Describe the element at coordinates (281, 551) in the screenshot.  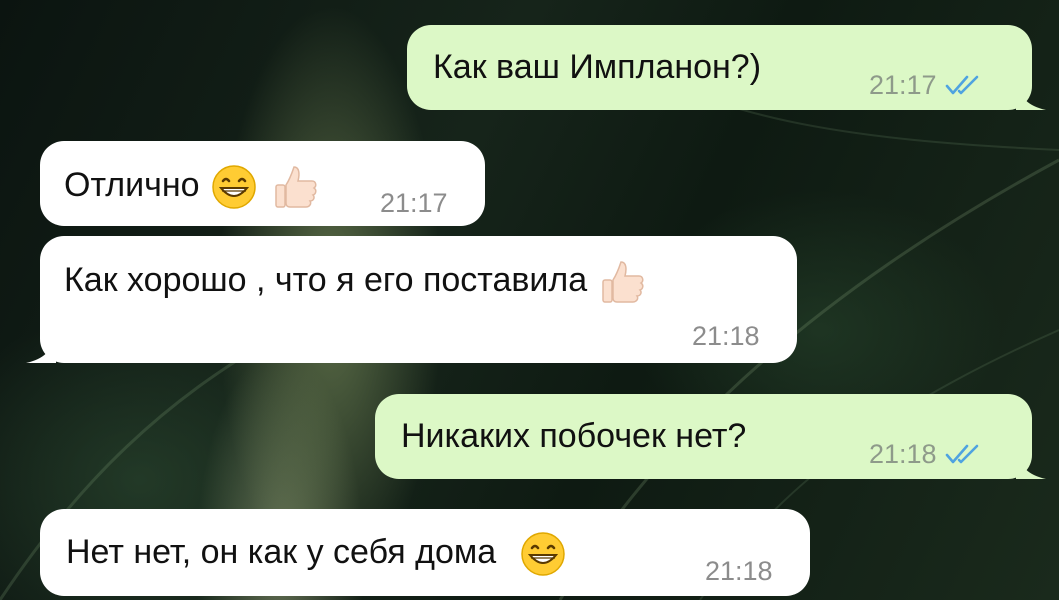
I see `message-body: Нет нет, он как у себя дома` at that location.